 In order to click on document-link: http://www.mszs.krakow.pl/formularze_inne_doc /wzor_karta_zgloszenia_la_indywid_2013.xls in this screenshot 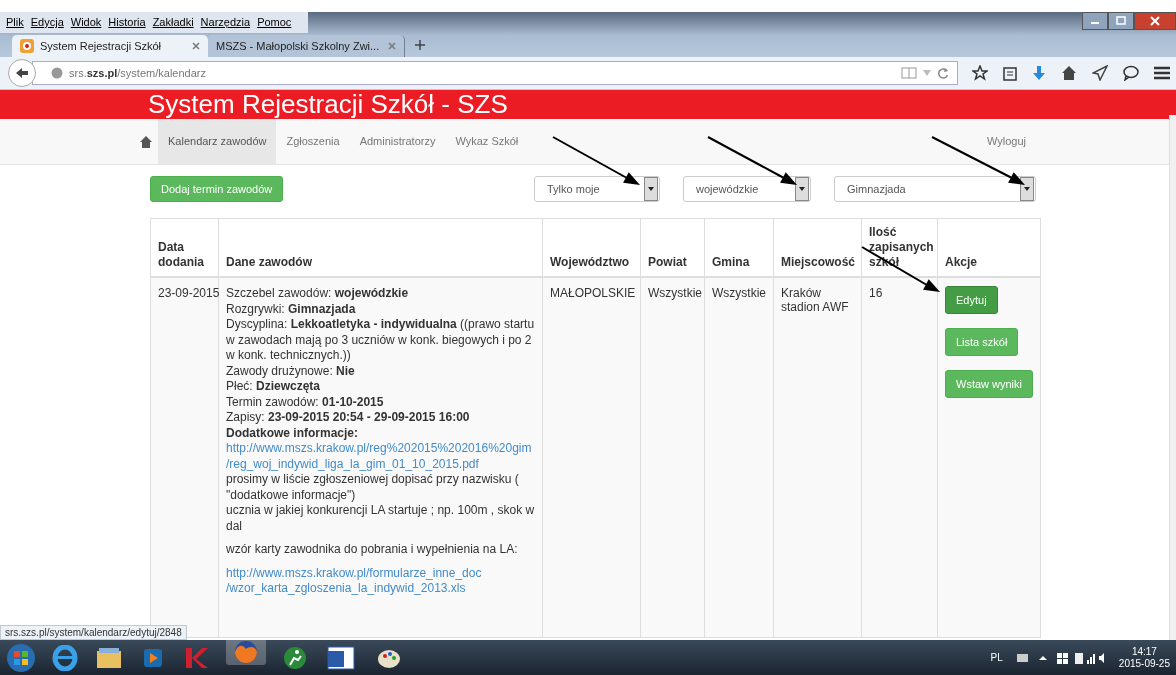, I will do `click(380, 581)`.